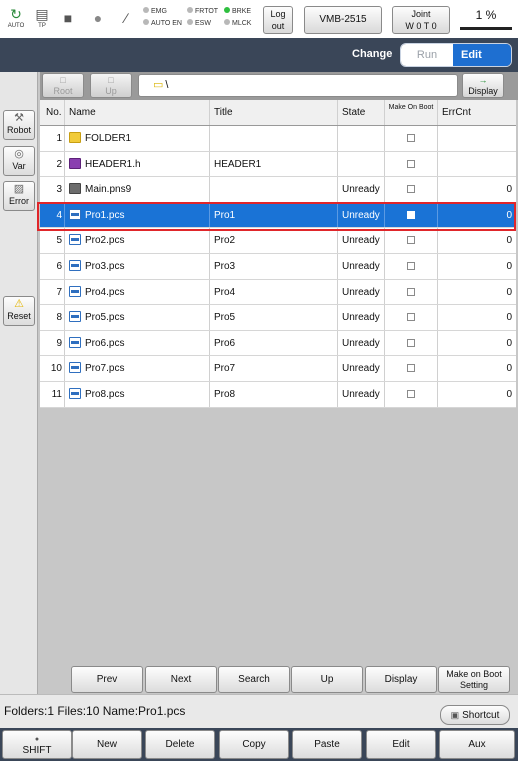  I want to click on logout-button: Log out, so click(278, 20).